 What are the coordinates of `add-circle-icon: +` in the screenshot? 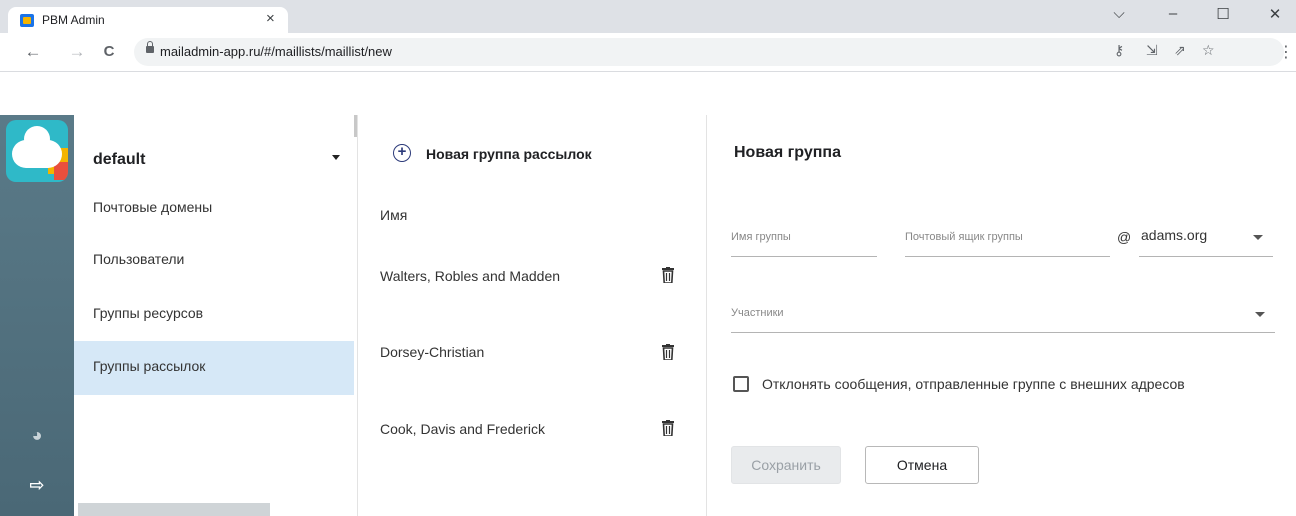 It's located at (402, 153).